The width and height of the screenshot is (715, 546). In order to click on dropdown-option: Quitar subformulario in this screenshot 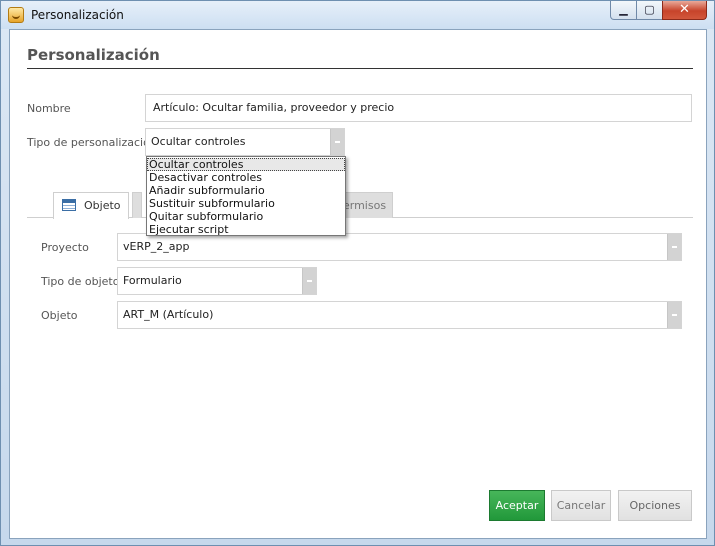, I will do `click(246, 216)`.